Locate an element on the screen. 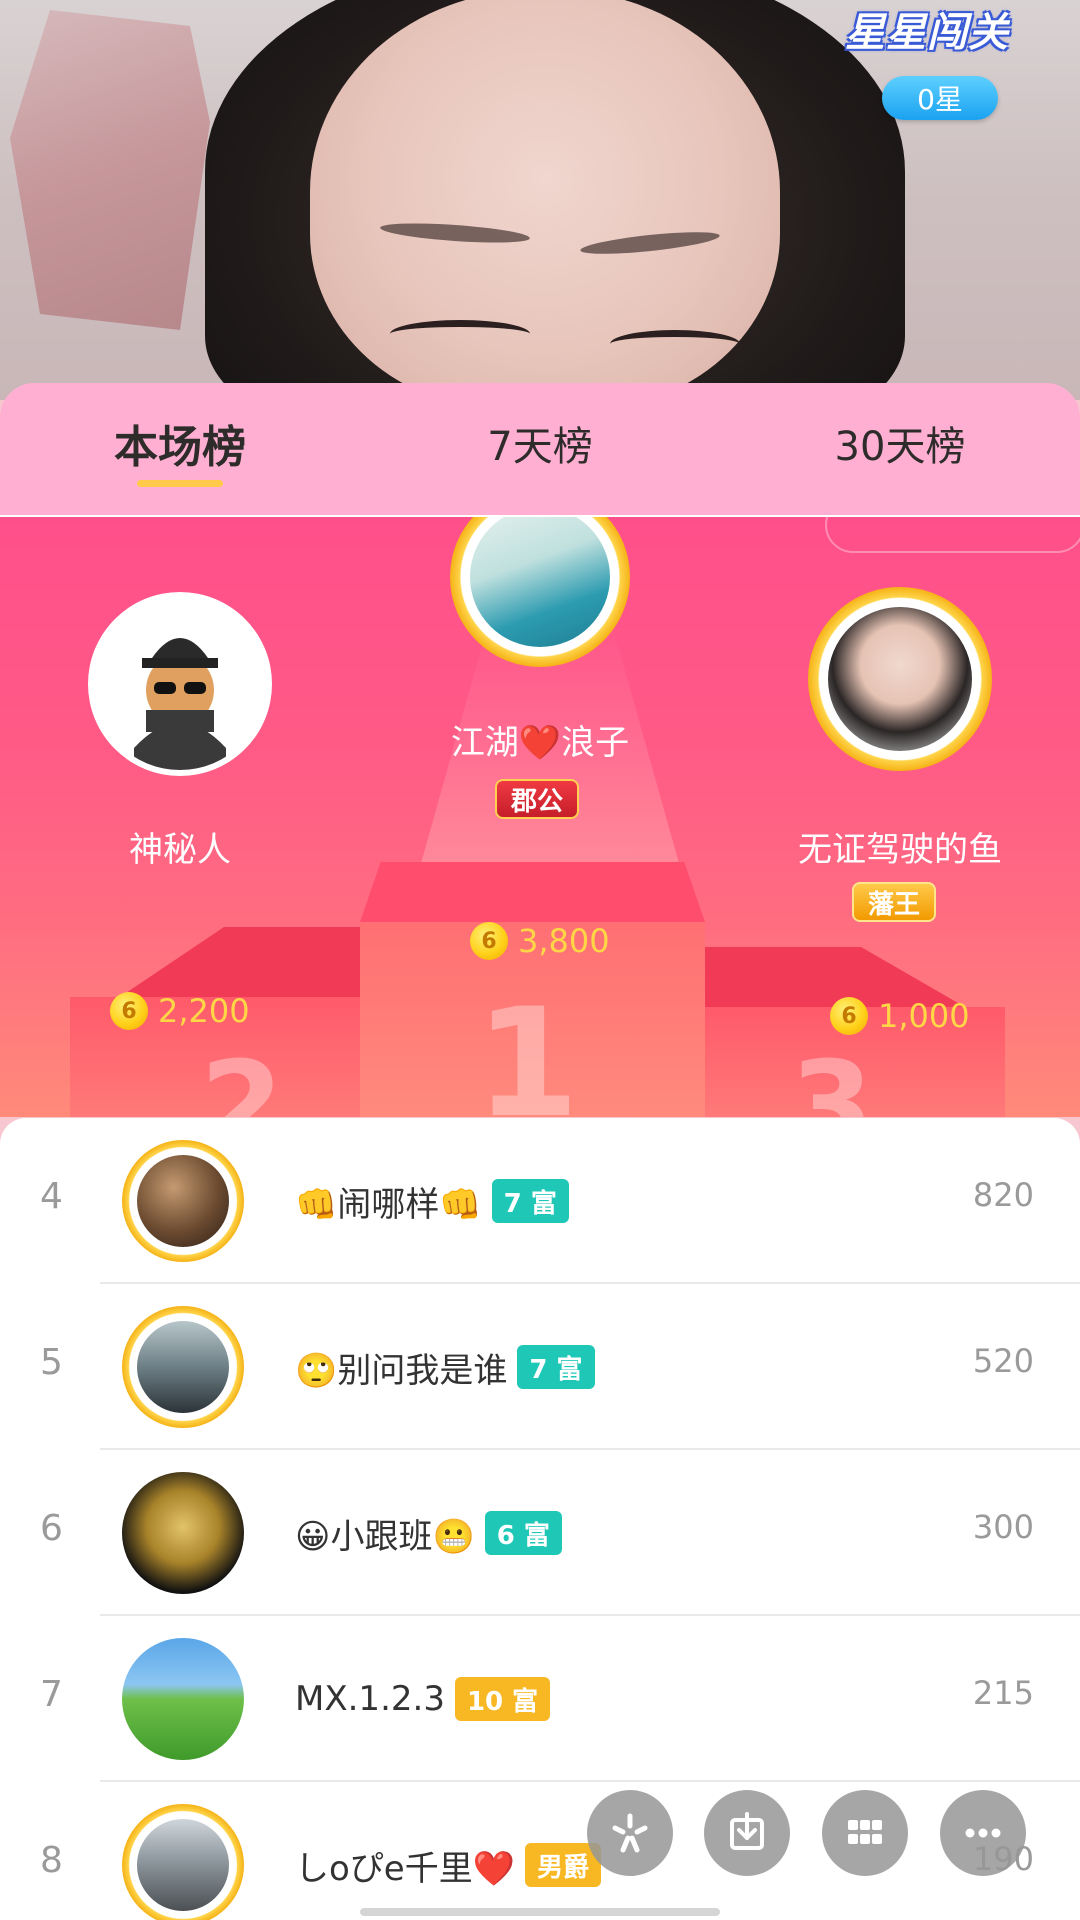  star-challenge-badge: 星星闯关 is located at coordinates (940, 30).